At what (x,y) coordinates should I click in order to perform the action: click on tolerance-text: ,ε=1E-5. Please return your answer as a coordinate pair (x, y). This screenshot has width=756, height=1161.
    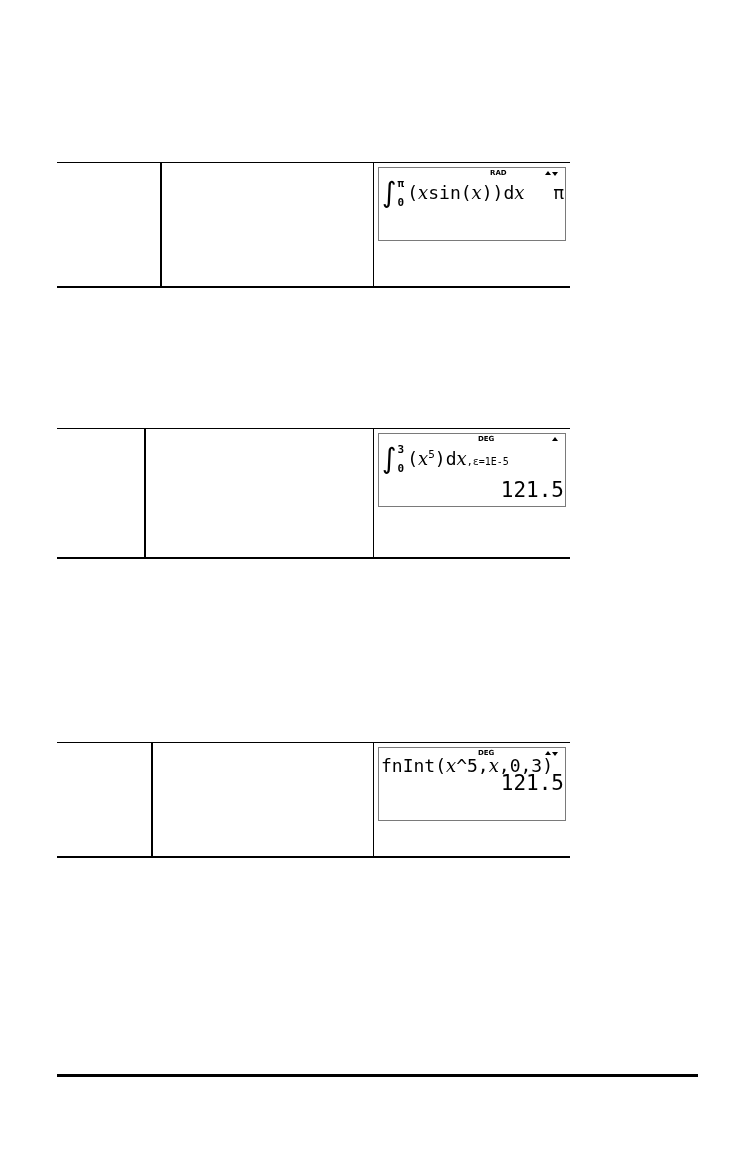
    Looking at the image, I should click on (487, 462).